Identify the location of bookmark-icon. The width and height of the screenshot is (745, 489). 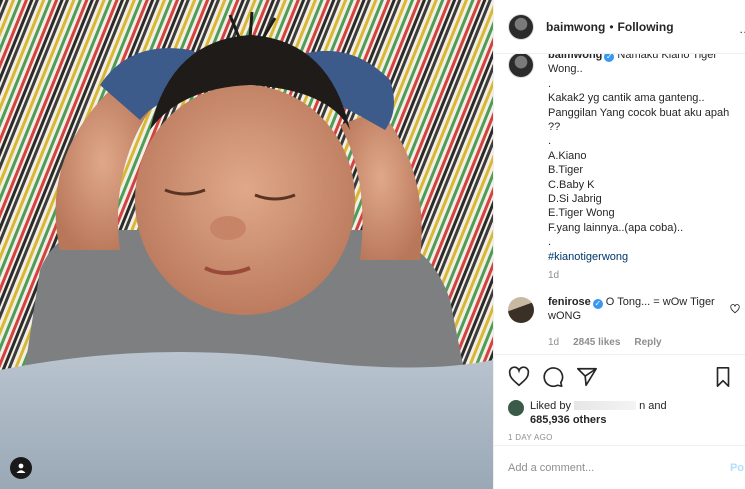
(723, 377).